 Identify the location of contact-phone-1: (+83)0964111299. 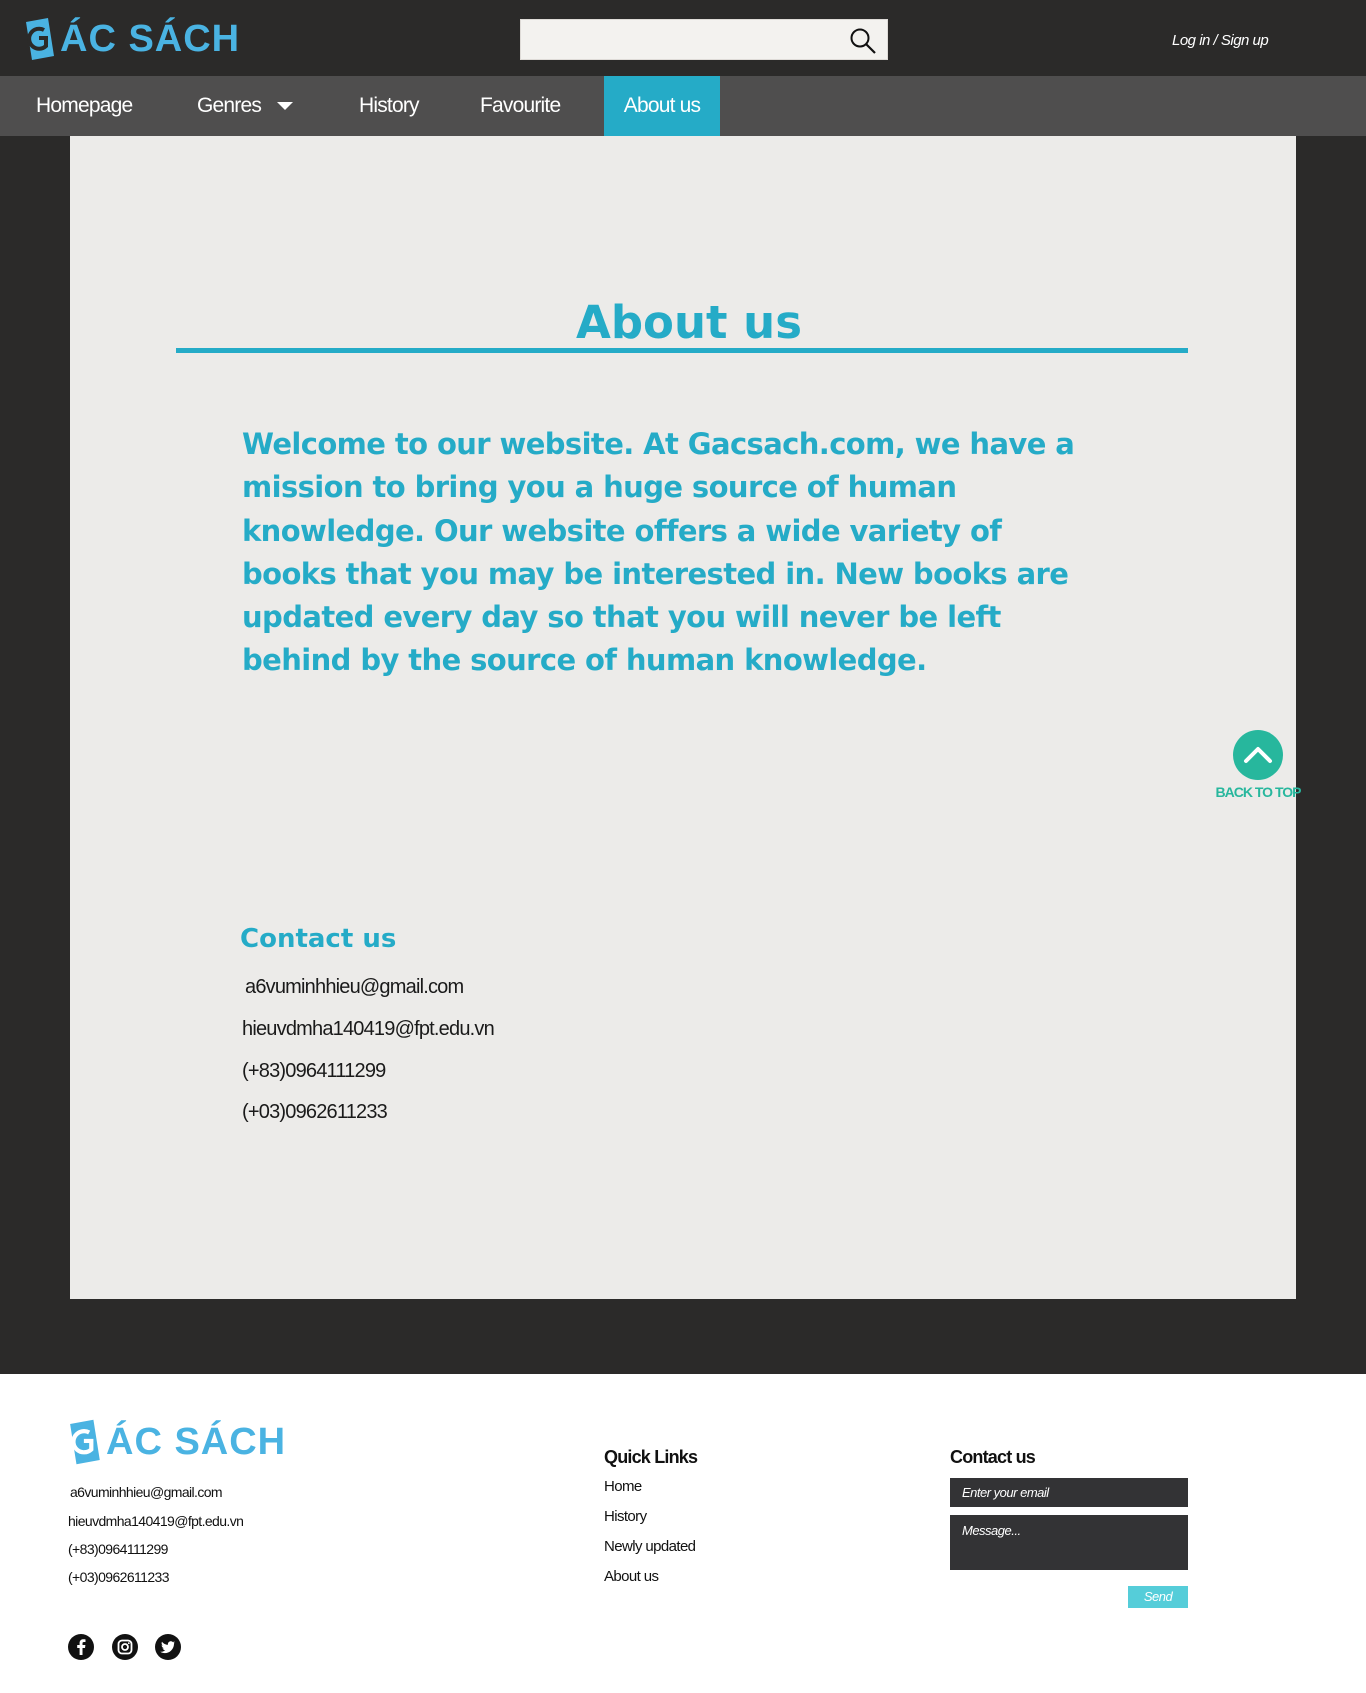
(314, 1071).